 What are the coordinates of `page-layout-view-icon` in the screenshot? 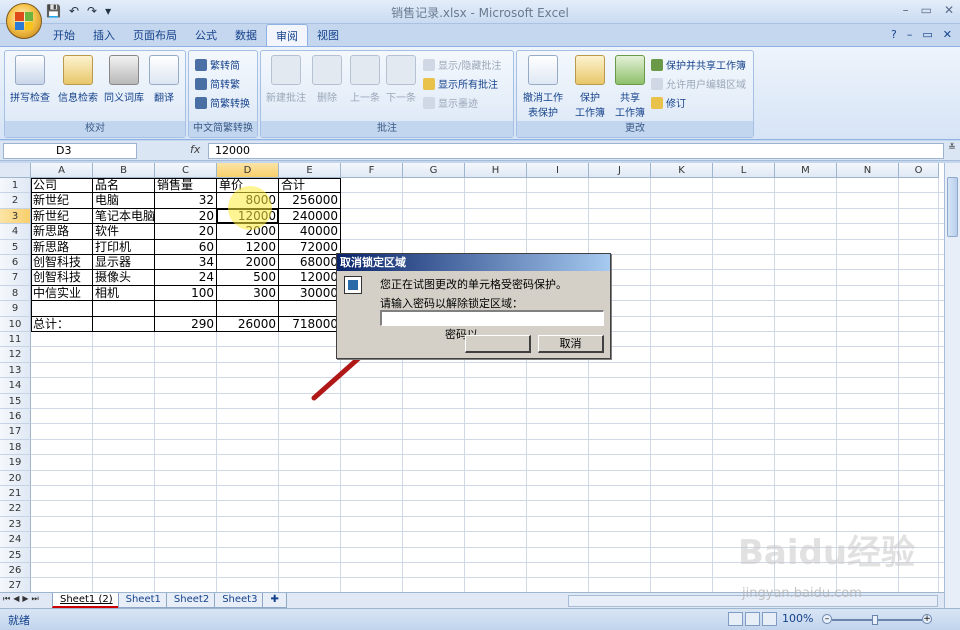 It's located at (752, 619).